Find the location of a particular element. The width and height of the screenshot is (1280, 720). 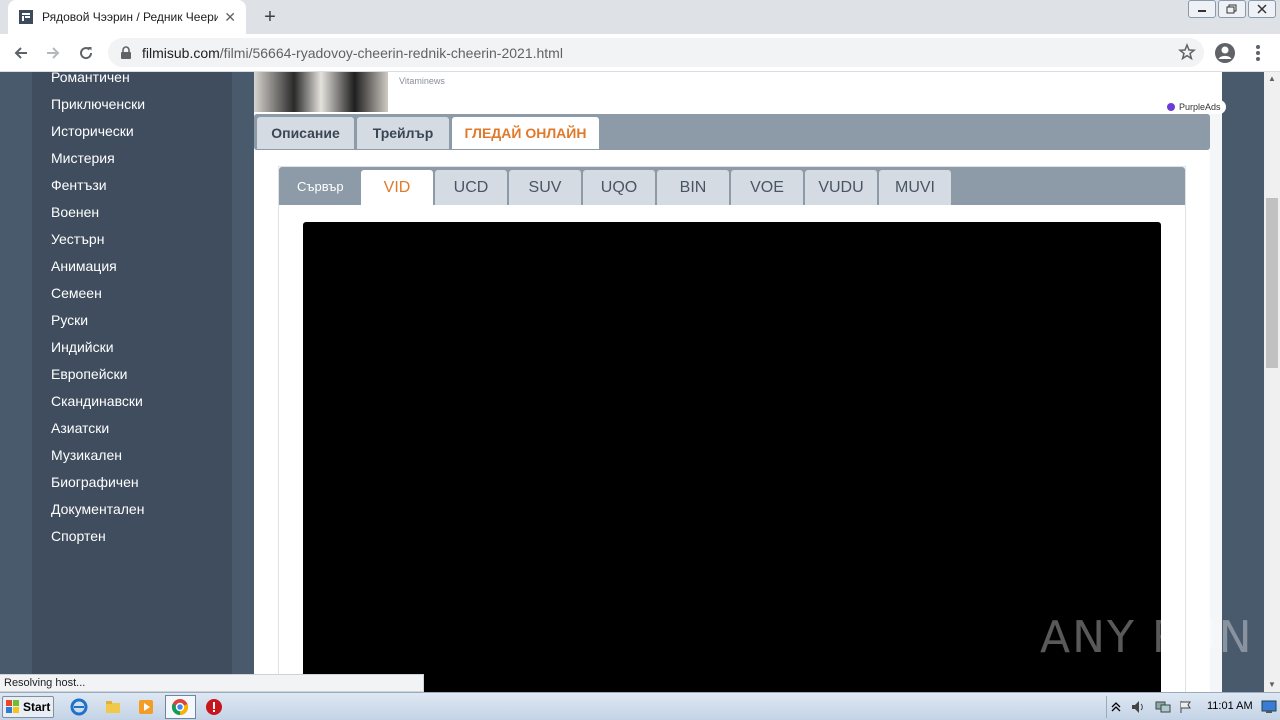

server-tab-bar: Сървър VID UCD SUV UQO BIN VOE VUDU MUVI is located at coordinates (732, 186).